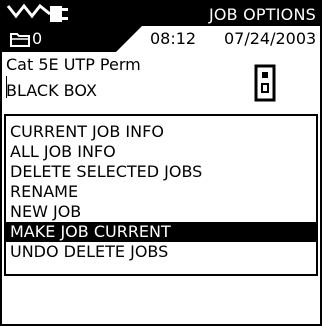 This screenshot has height=326, width=322. Describe the element at coordinates (262, 14) in the screenshot. I see `screen-title: JOB OPTIONS` at that location.